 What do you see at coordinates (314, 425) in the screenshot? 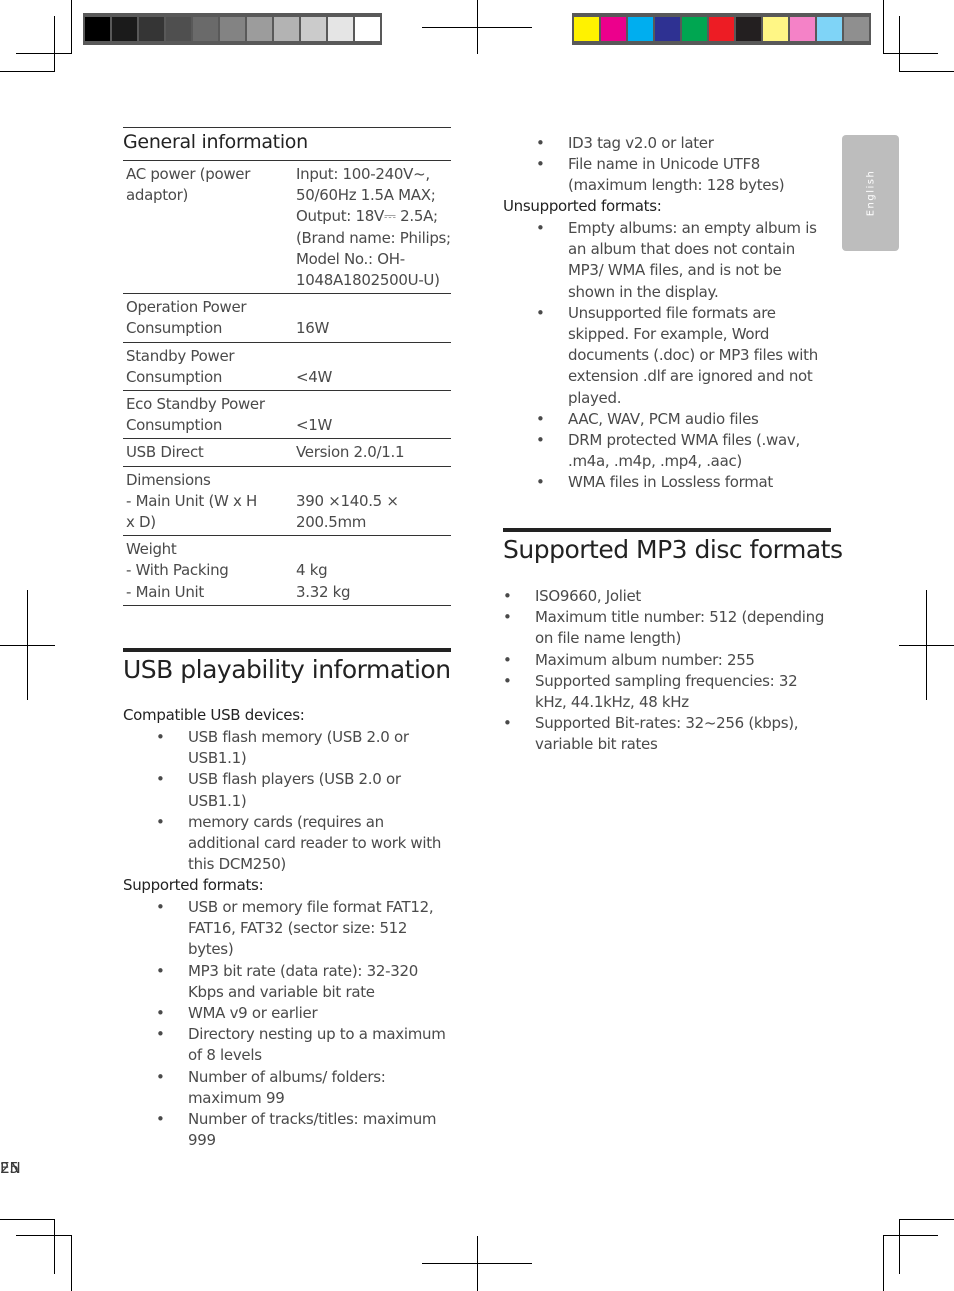
I see `spec-value: <1W` at bounding box center [314, 425].